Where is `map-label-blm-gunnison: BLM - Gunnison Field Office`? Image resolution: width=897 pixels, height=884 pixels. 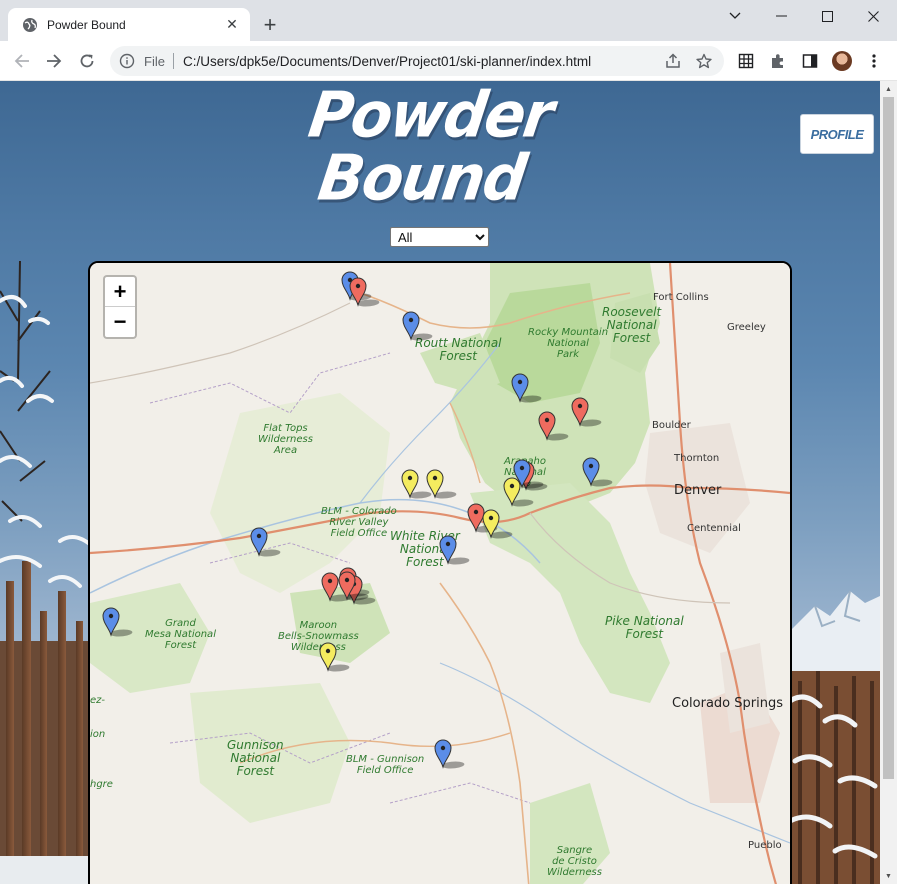
map-label-blm-gunnison: BLM - Gunnison Field Office is located at coordinates (385, 765).